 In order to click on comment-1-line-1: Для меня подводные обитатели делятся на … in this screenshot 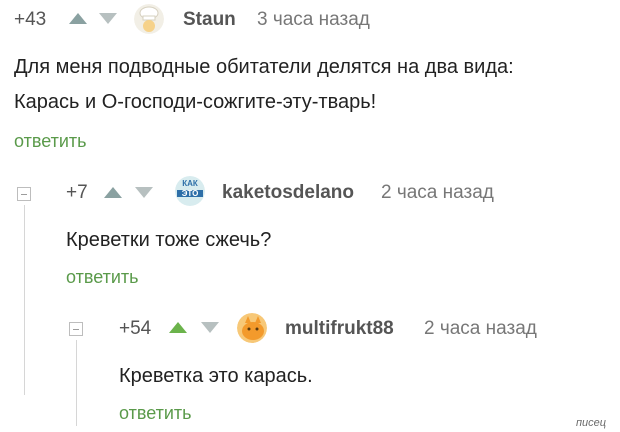, I will do `click(264, 67)`.